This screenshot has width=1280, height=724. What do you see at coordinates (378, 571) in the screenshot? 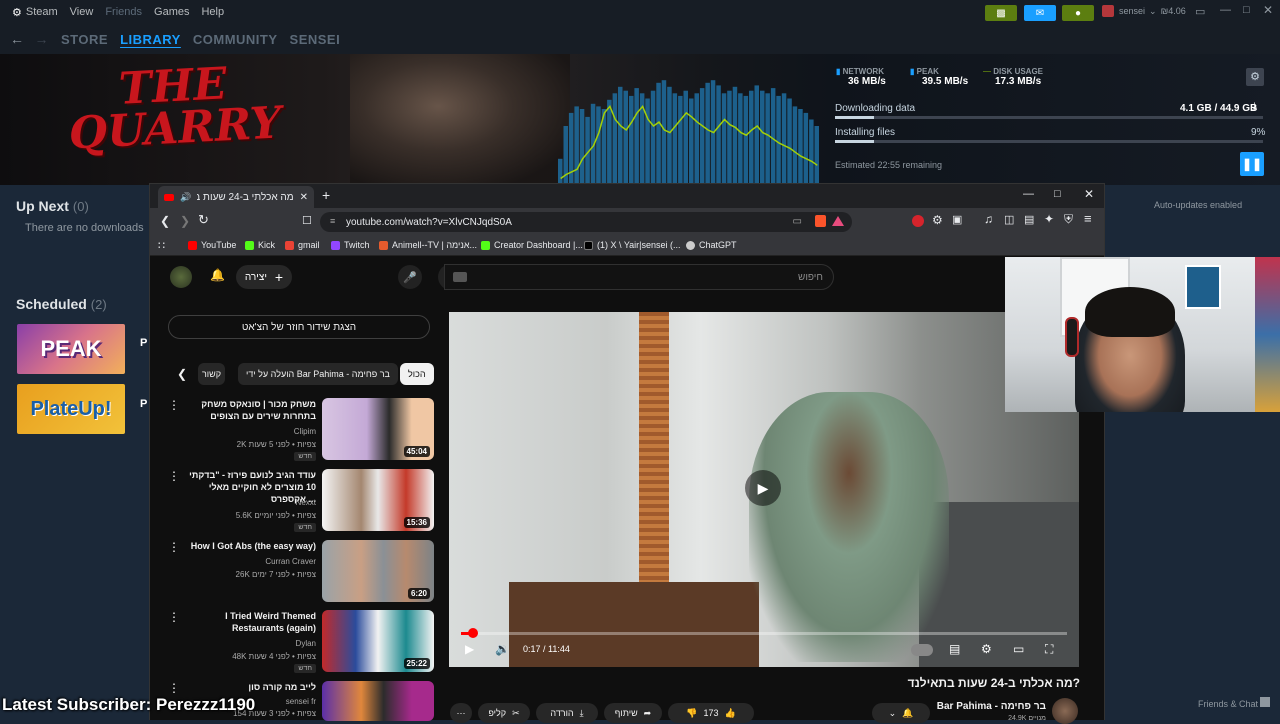
I see `rec-thumbnail: 6:20` at bounding box center [378, 571].